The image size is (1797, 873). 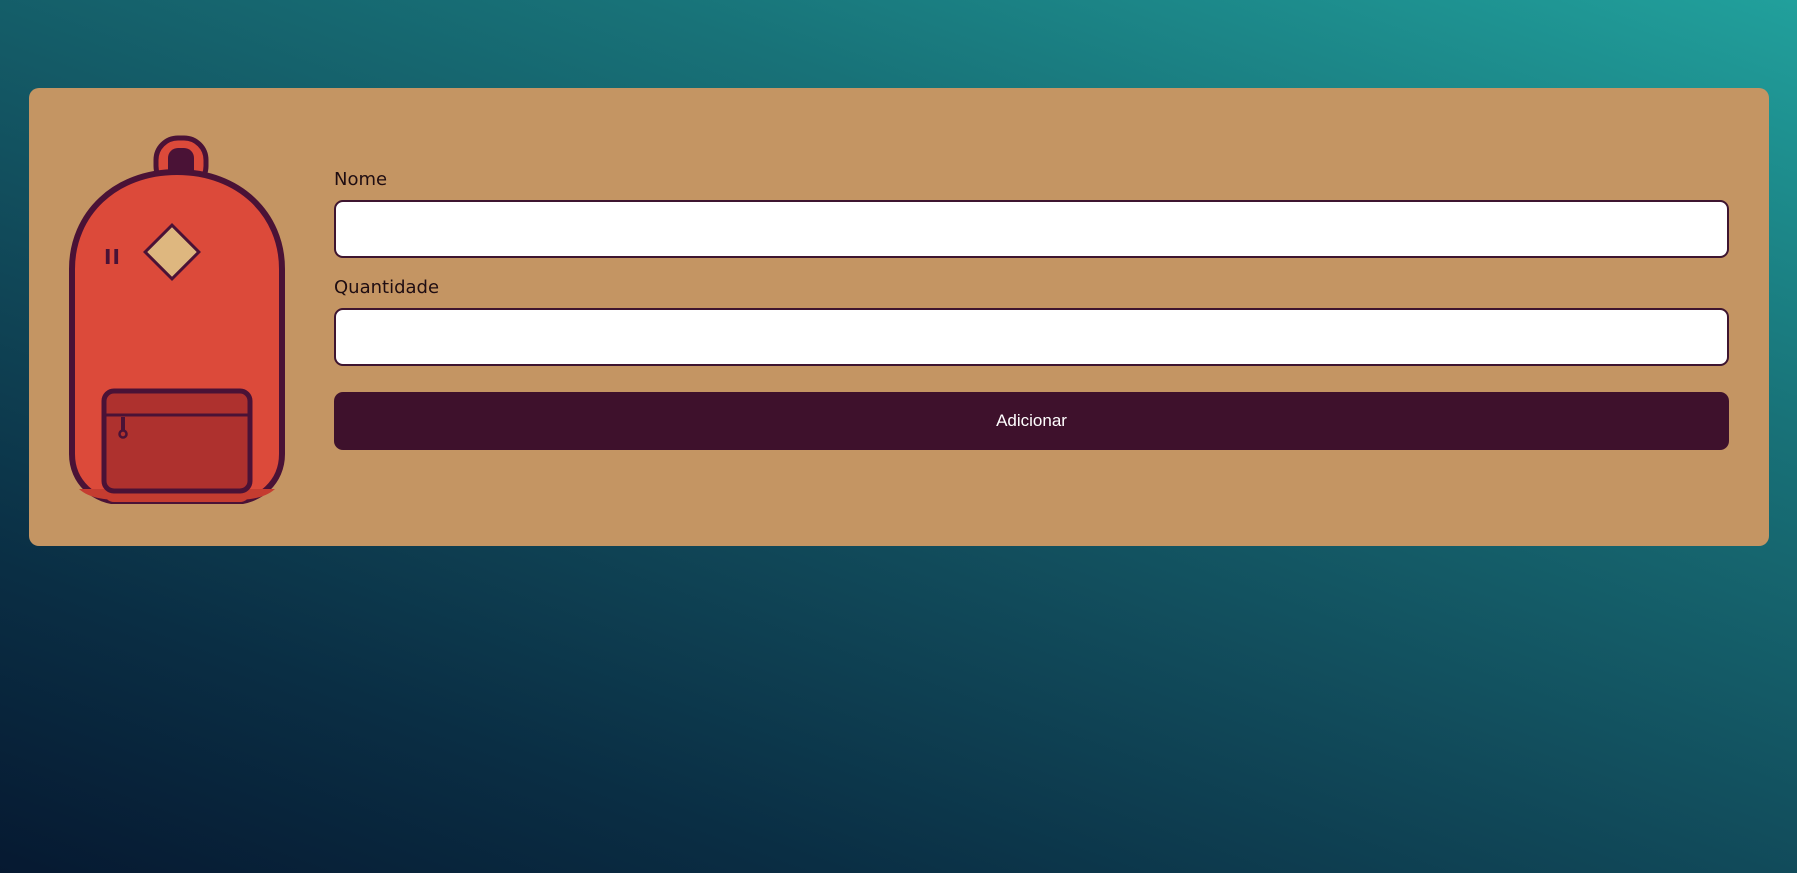 What do you see at coordinates (177, 319) in the screenshot?
I see `backpack-icon` at bounding box center [177, 319].